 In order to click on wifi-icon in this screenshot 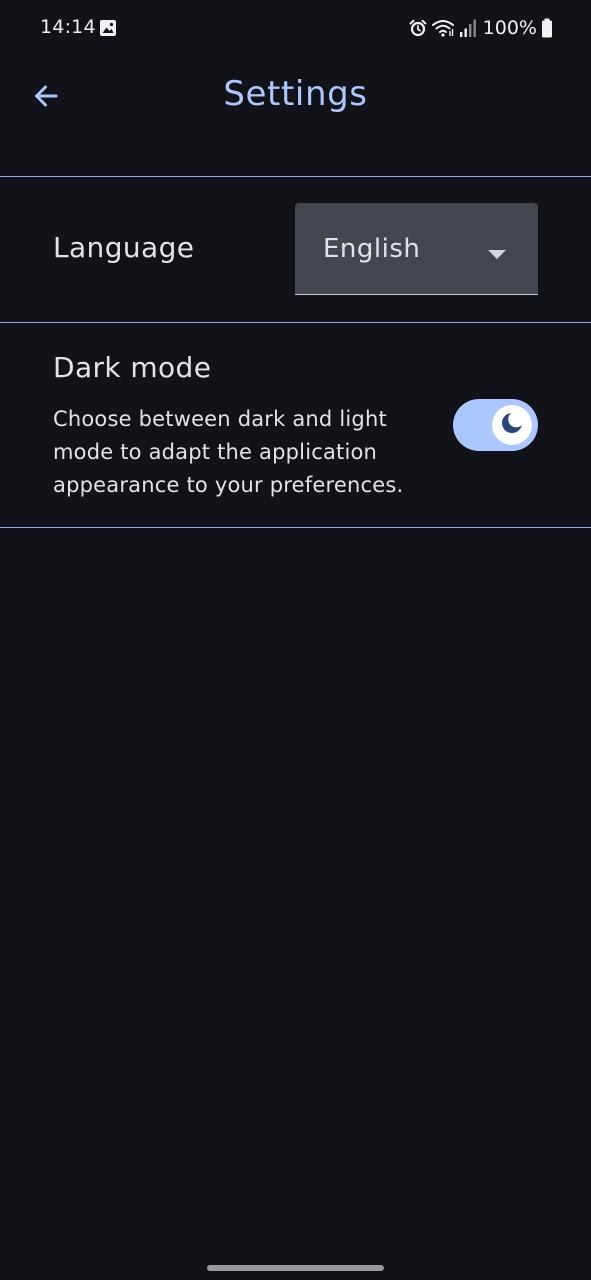, I will do `click(443, 28)`.